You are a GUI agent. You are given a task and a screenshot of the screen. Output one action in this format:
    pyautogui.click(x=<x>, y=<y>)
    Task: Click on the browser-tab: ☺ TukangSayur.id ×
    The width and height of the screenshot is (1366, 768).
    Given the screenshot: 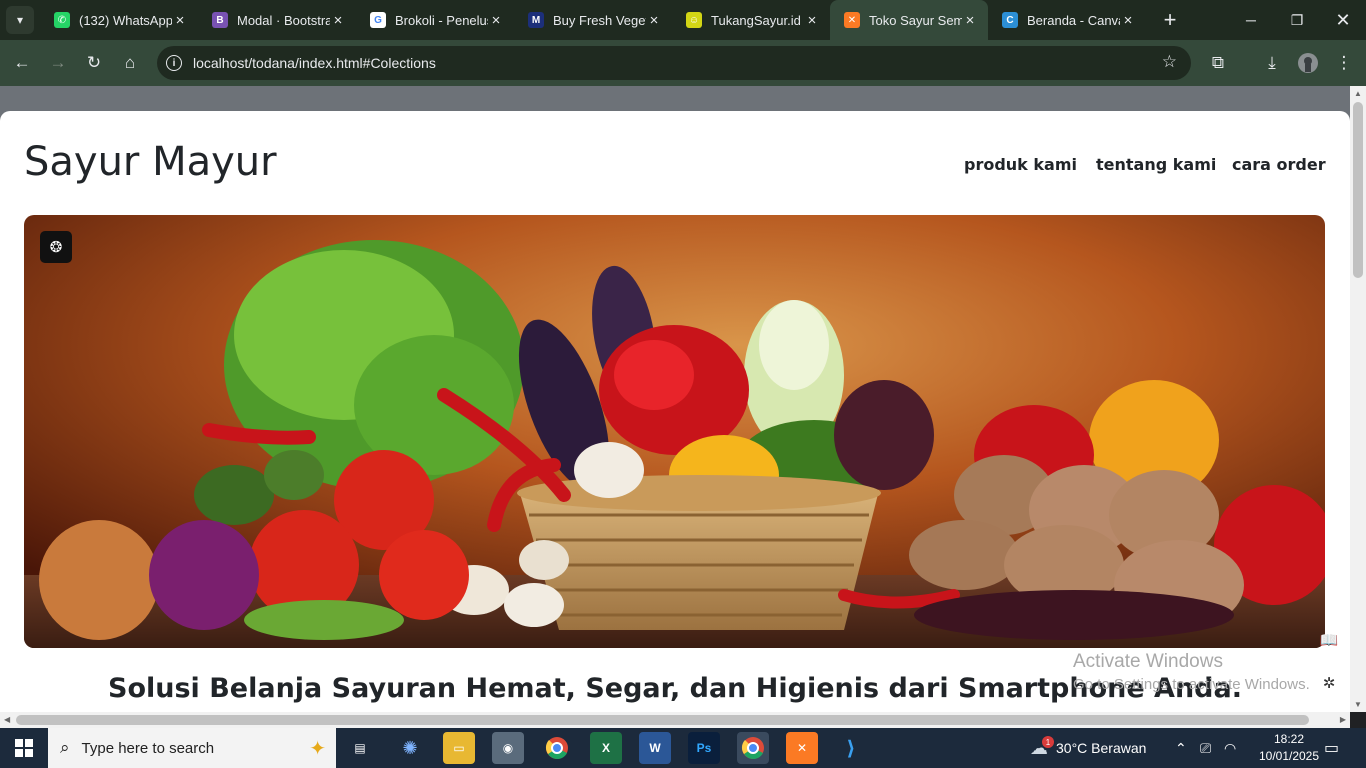 What is the action you would take?
    pyautogui.click(x=751, y=20)
    